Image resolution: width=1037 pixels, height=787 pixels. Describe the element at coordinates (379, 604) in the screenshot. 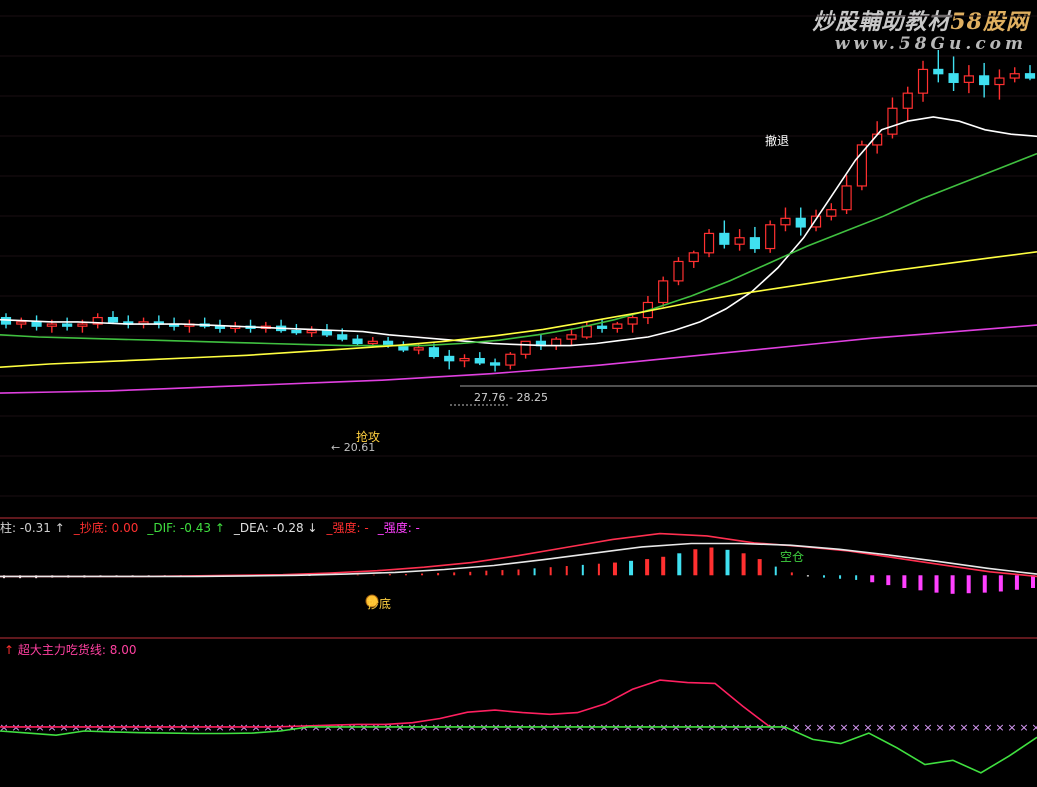

I see `macd-bottom-label: 抄底` at that location.